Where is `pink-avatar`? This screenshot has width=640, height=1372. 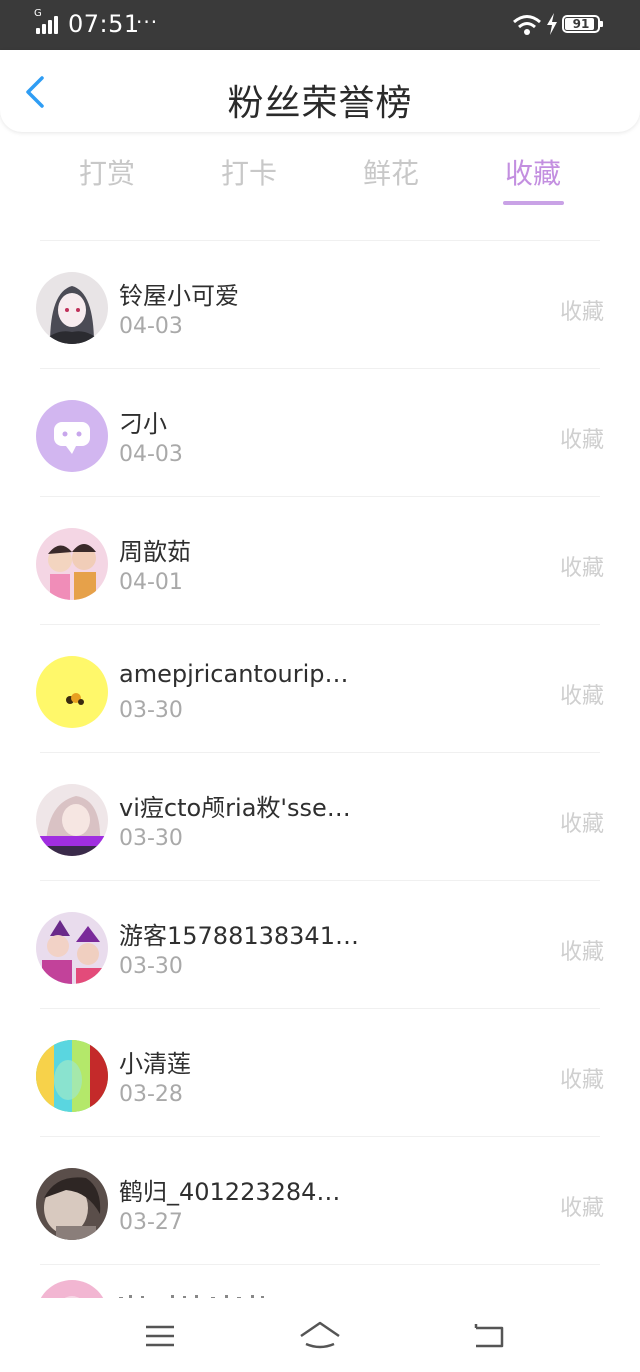
pink-avatar is located at coordinates (72, 1289).